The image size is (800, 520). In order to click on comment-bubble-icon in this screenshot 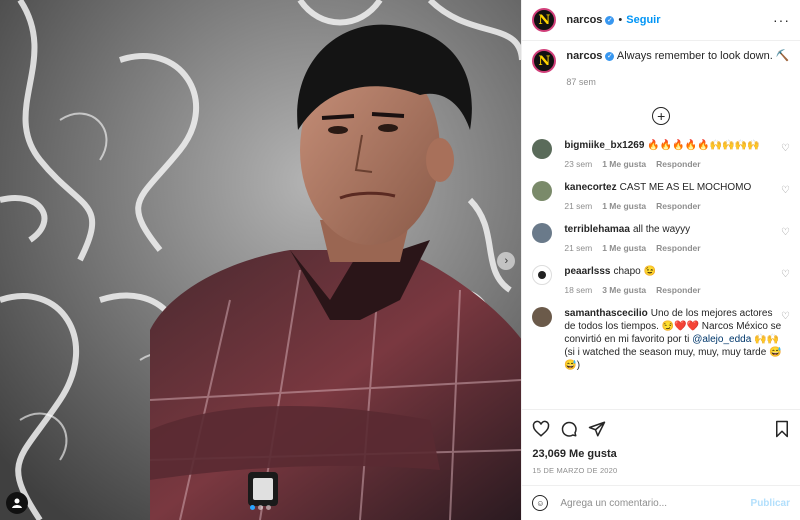, I will do `click(569, 429)`.